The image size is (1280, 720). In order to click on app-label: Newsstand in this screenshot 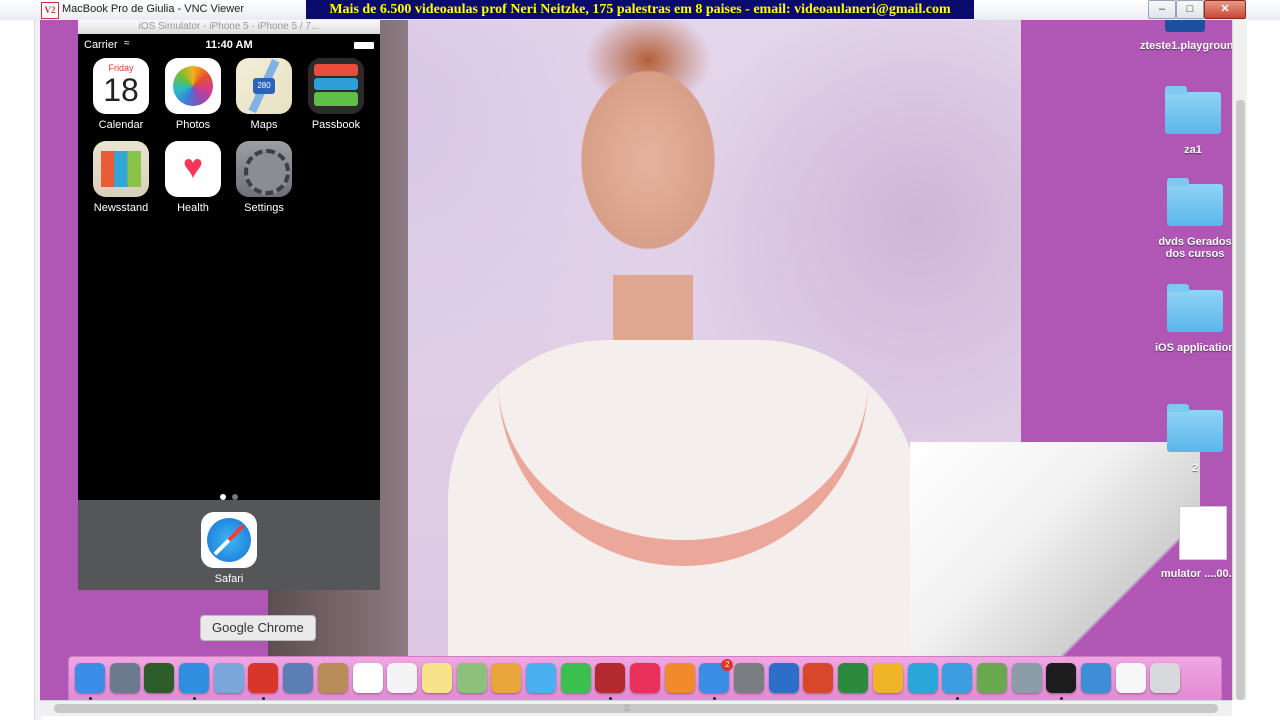, I will do `click(121, 208)`.